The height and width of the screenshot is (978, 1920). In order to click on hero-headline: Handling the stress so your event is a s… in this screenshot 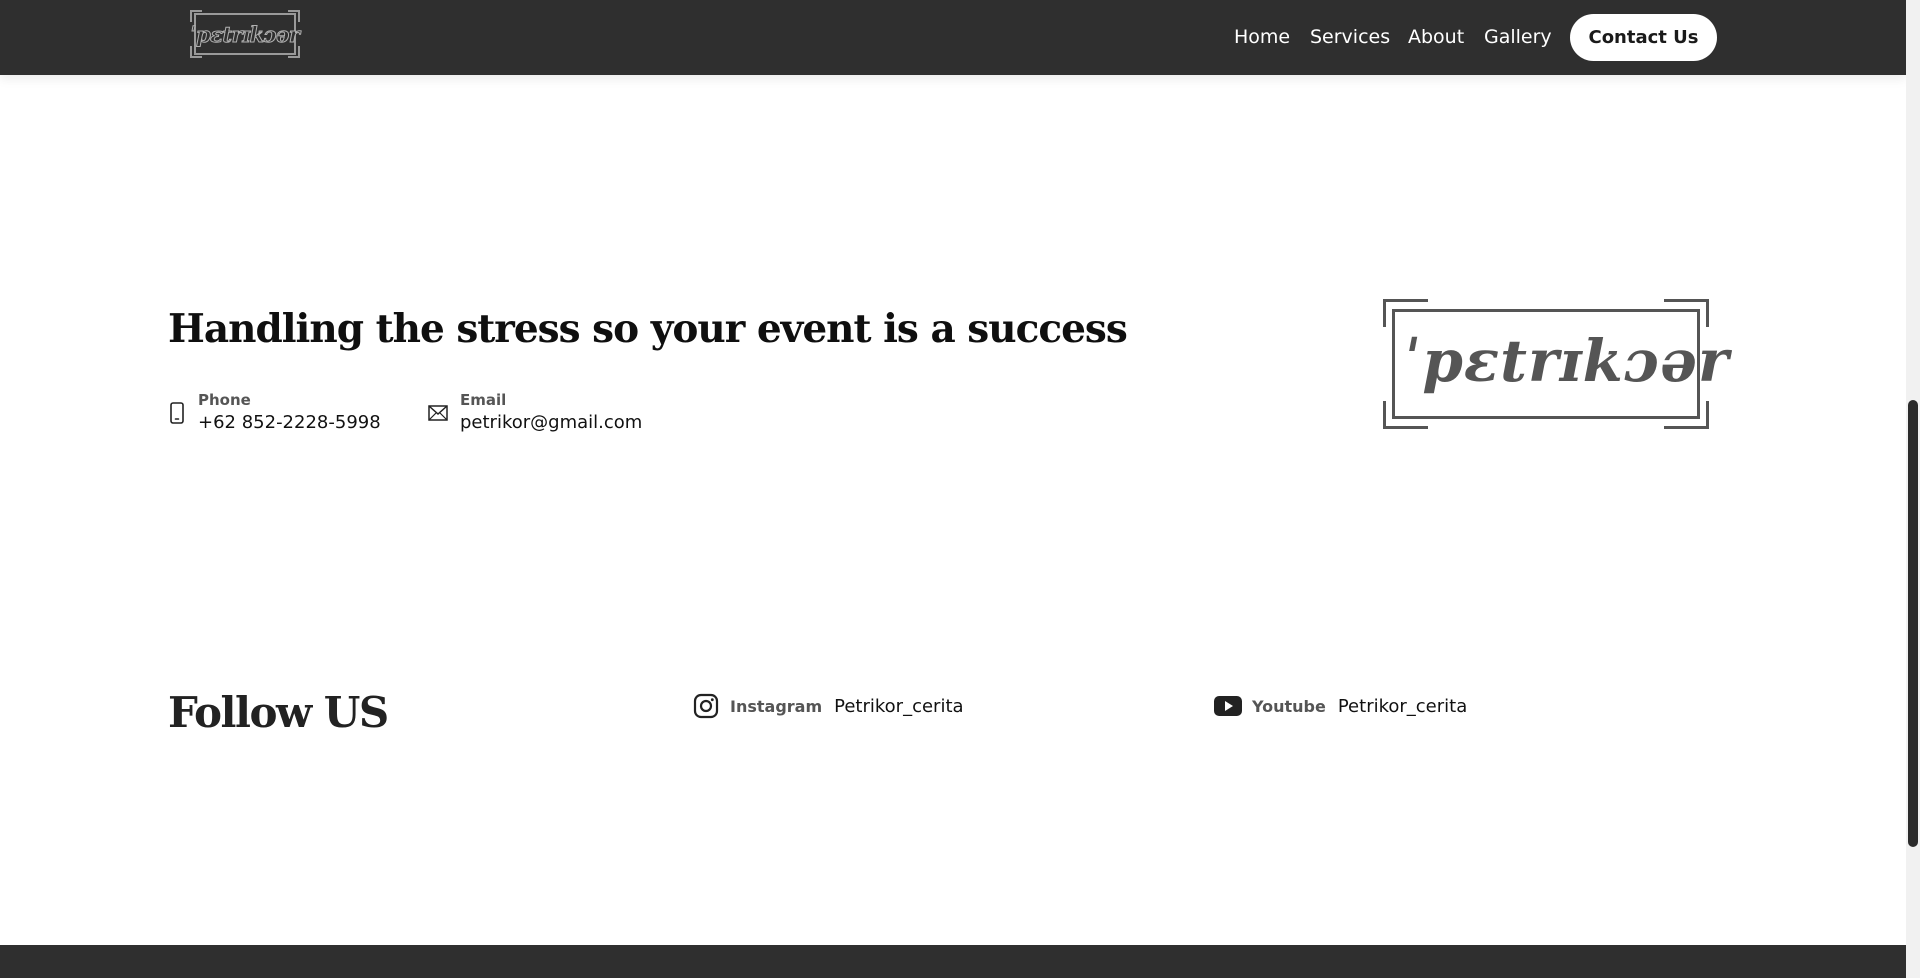, I will do `click(648, 329)`.